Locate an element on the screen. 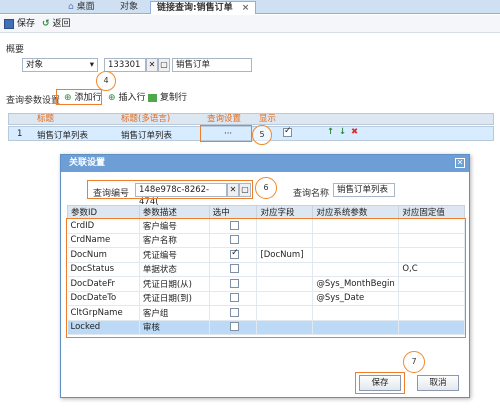 The height and width of the screenshot is (408, 500). close-icon: × is located at coordinates (246, 8).